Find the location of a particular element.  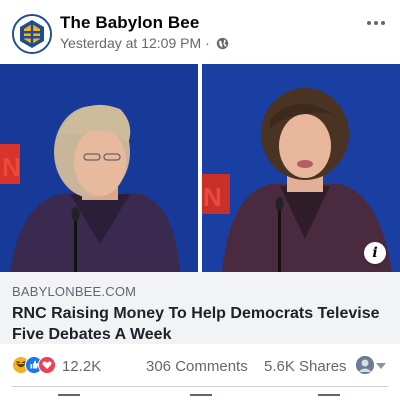

reaction-icons is located at coordinates (36, 366).